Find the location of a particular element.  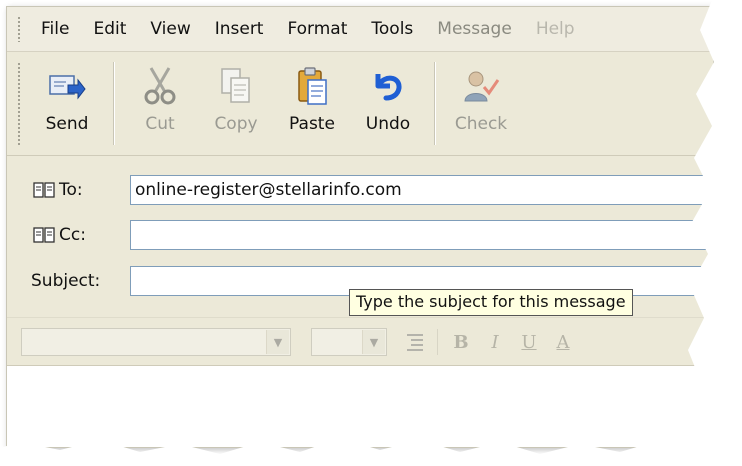

paste-label: Paste is located at coordinates (312, 124).